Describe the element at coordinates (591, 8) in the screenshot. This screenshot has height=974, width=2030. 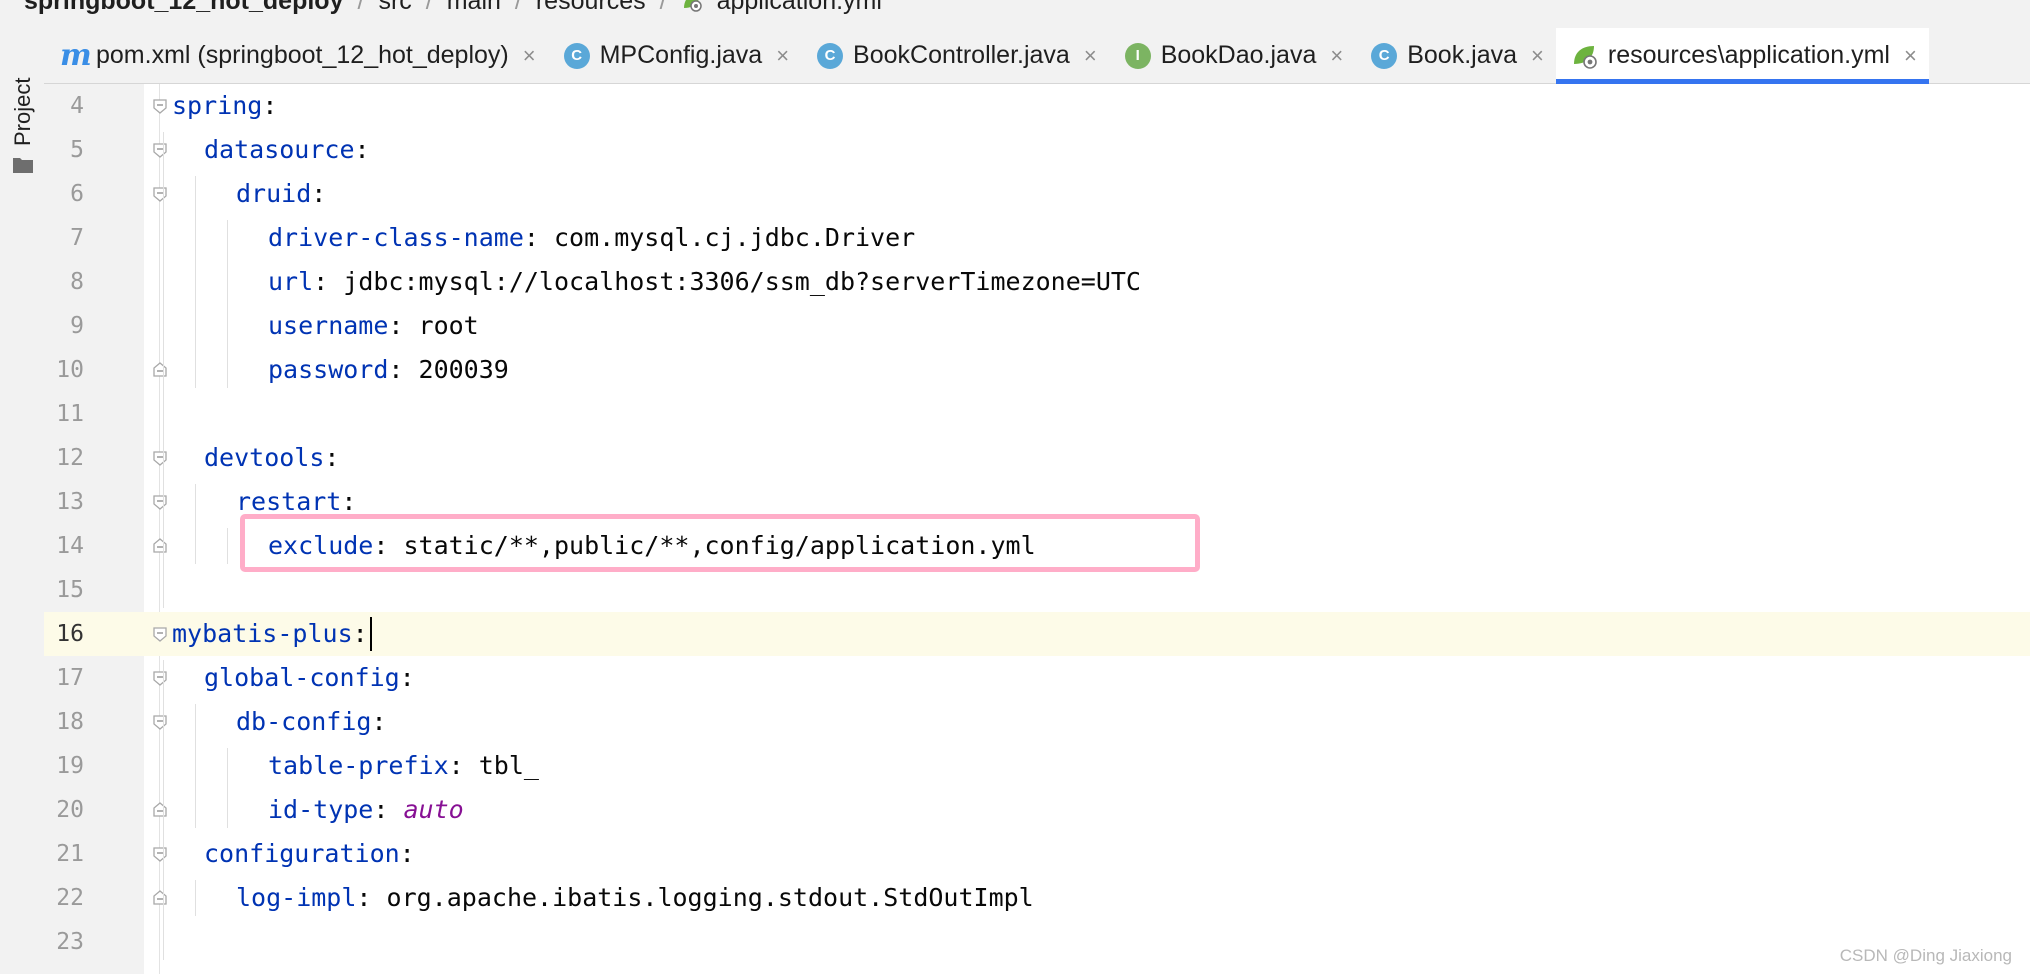
I see `breadcrumb-item-resources: resources` at that location.